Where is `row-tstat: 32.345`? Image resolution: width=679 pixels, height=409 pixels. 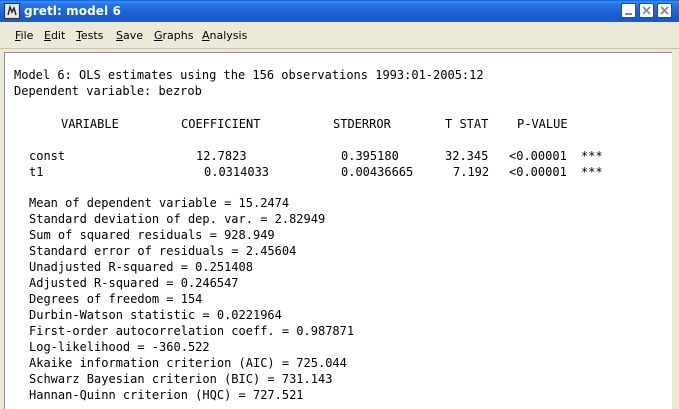 row-tstat: 32.345 is located at coordinates (467, 156).